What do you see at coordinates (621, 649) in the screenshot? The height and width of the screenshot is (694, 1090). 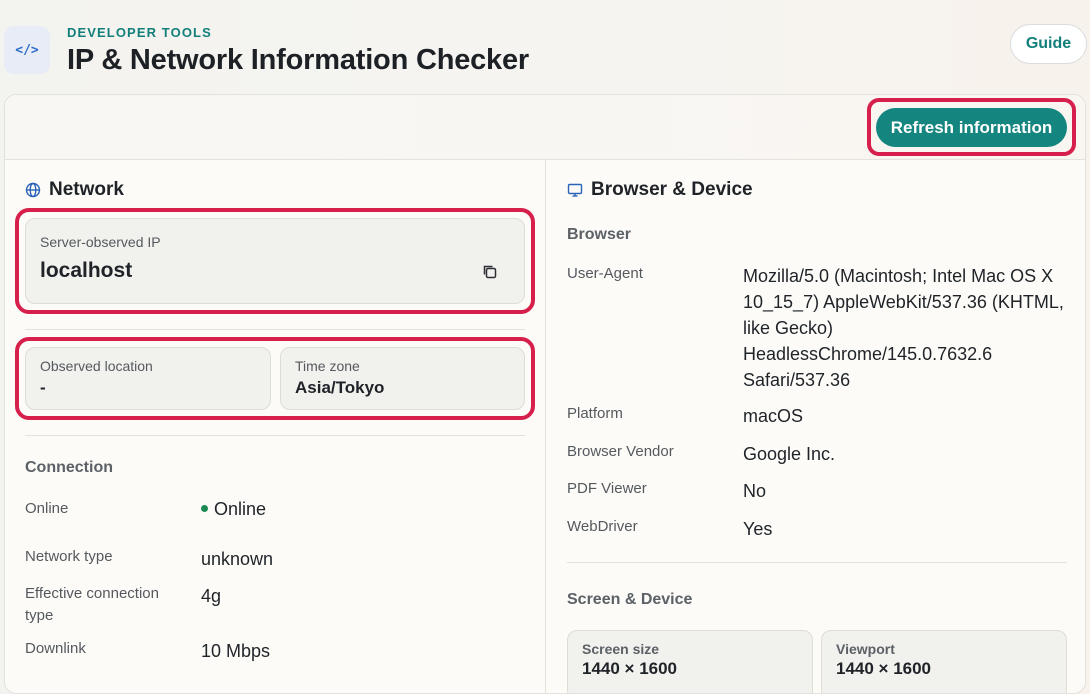 I see `screen-size-label: Screen size` at bounding box center [621, 649].